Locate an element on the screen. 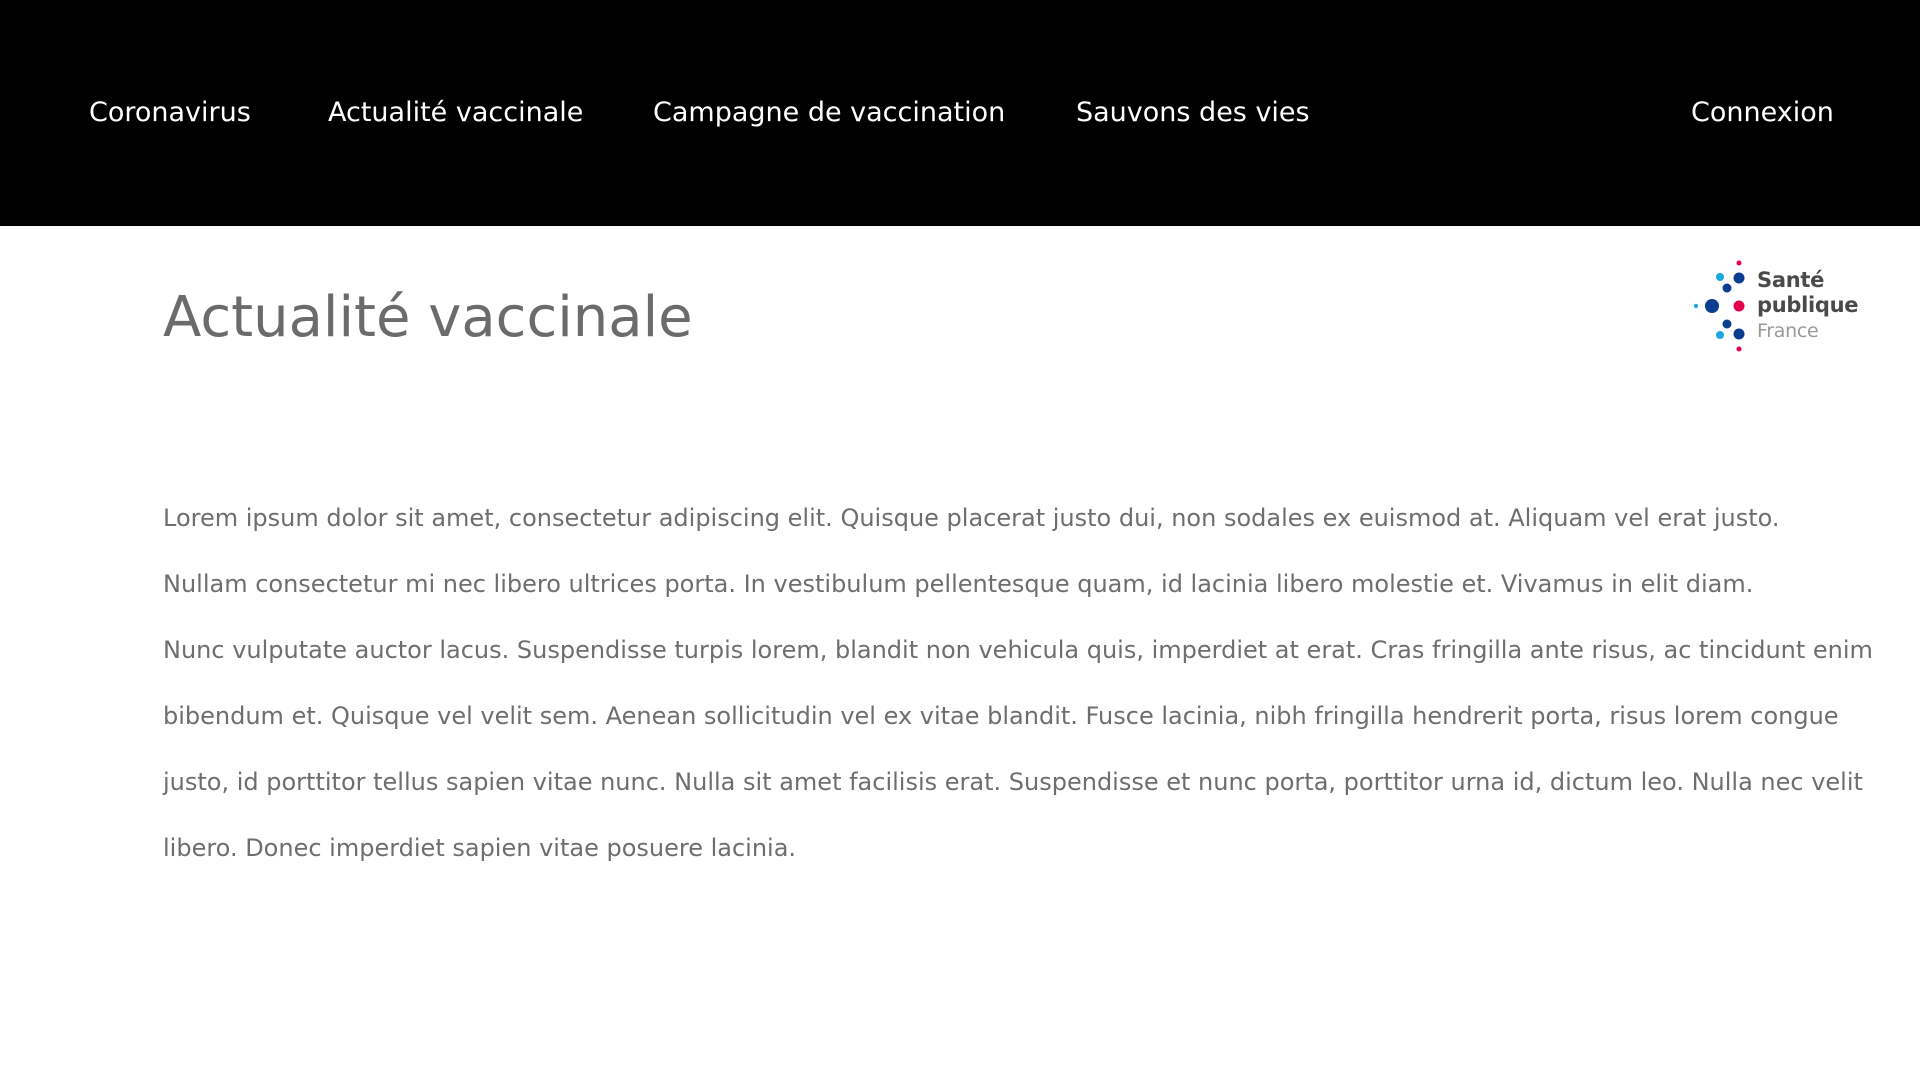 The image size is (1920, 1080). nav-item-sauvons-des-vies: Sauvons des vies is located at coordinates (1193, 113).